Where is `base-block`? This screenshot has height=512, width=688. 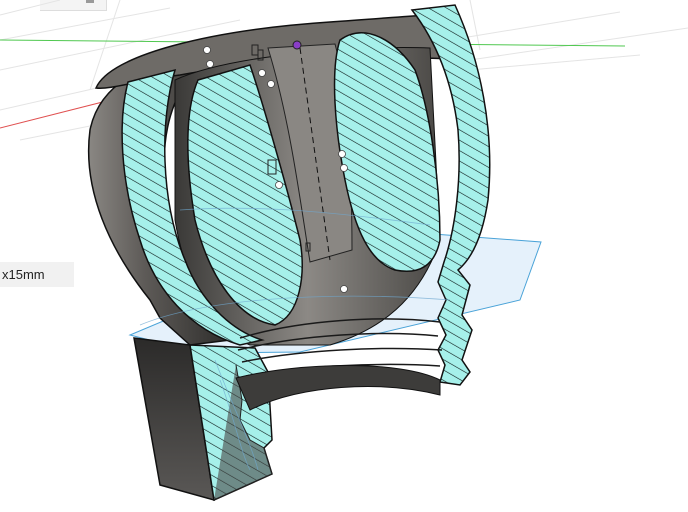 base-block is located at coordinates (203, 419).